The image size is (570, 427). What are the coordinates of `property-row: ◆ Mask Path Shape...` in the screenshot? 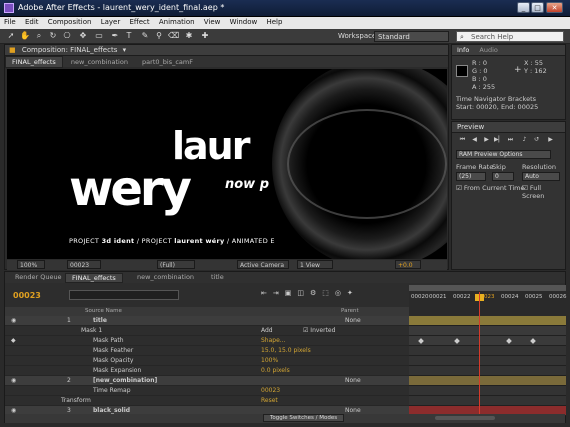 It's located at (207, 341).